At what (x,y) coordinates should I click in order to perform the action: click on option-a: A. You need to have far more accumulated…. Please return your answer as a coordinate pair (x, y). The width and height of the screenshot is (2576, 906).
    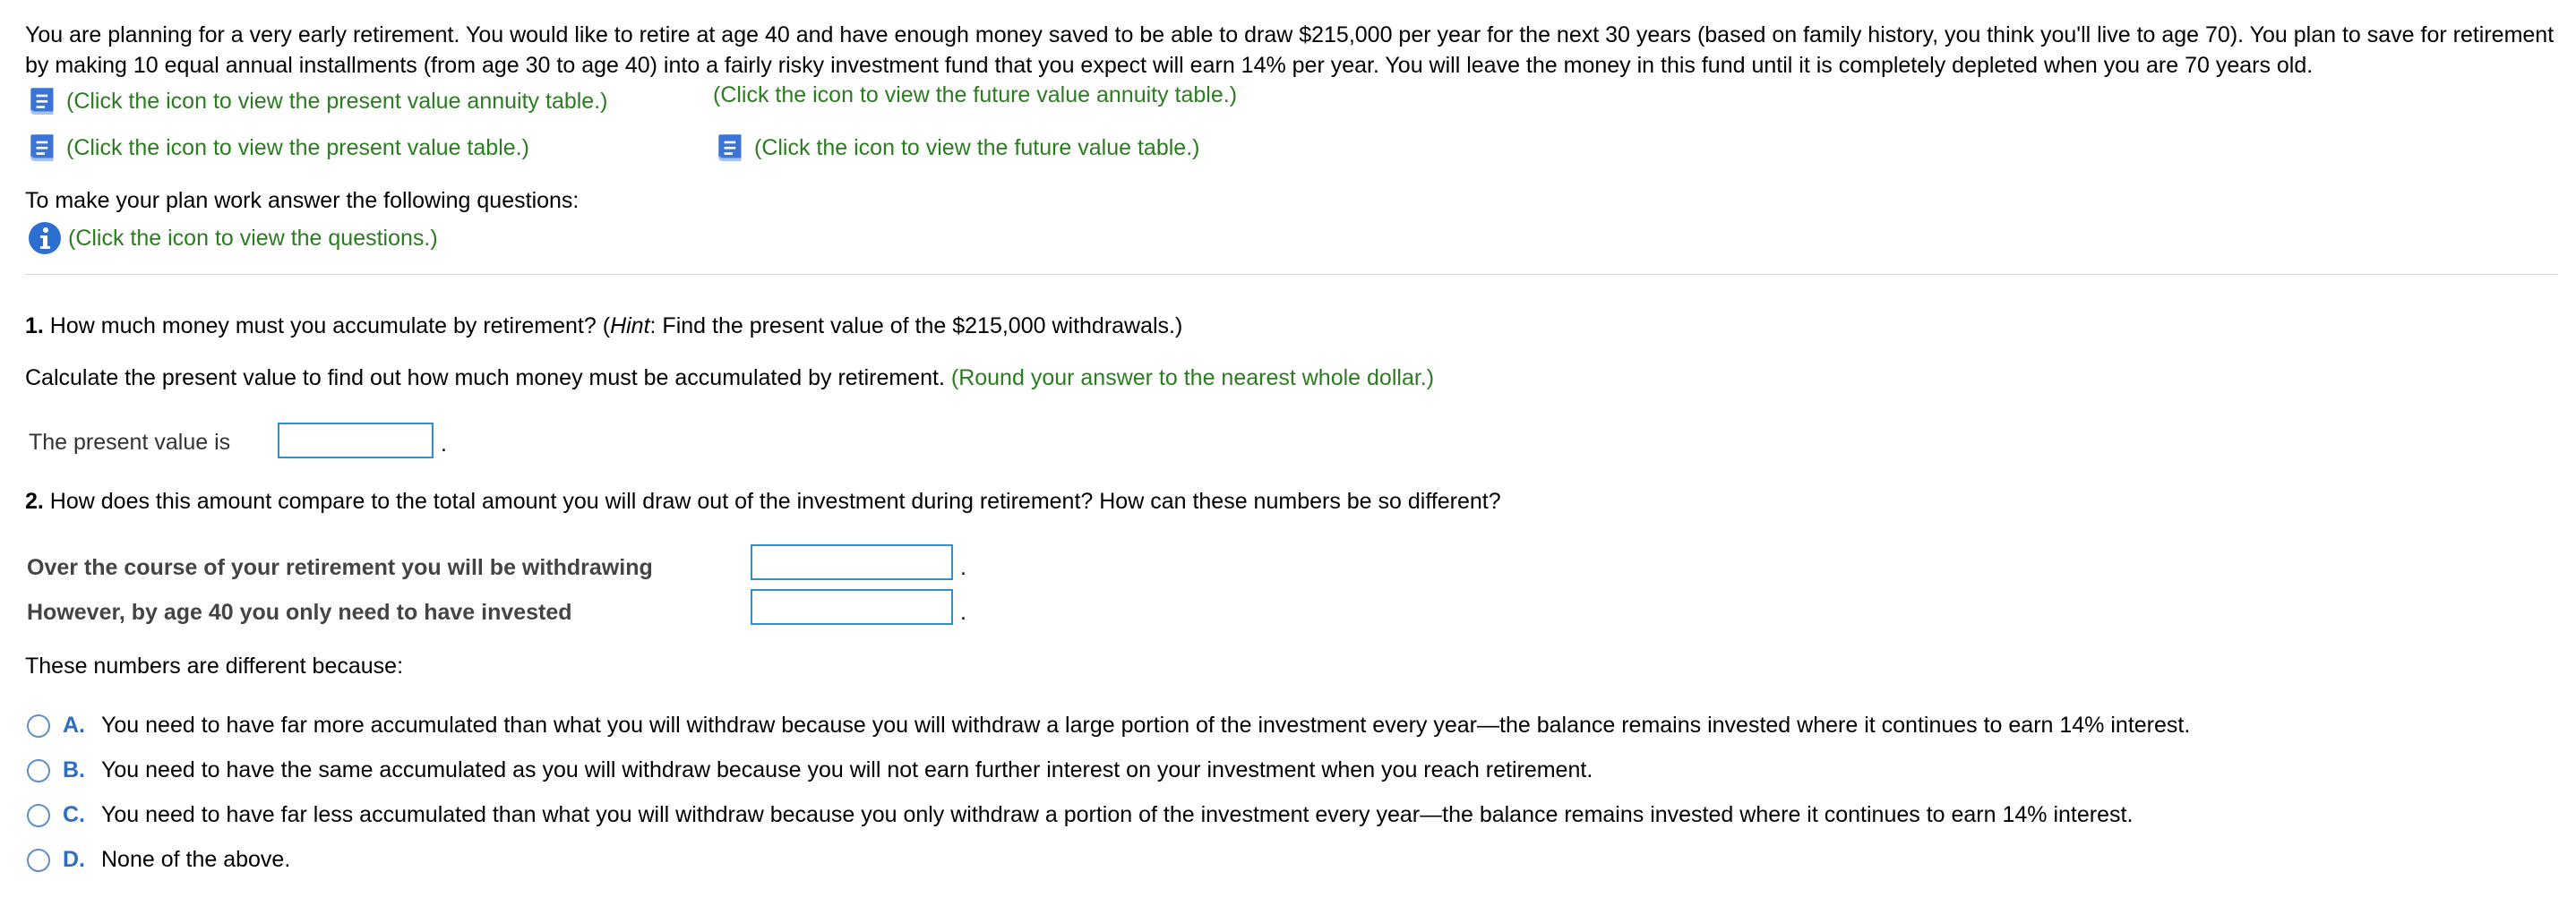
    Looking at the image, I should click on (1108, 726).